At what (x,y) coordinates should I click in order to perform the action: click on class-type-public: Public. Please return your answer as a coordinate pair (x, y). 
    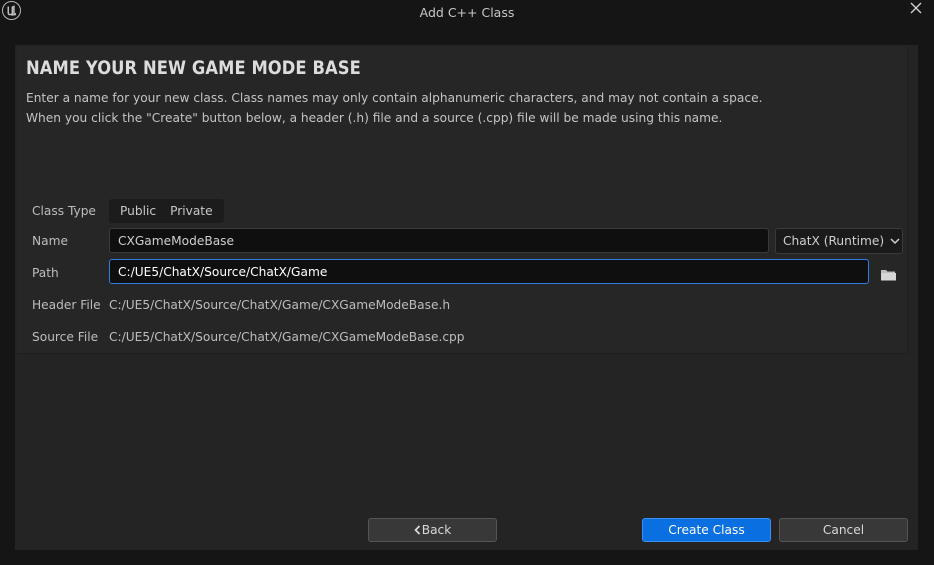
    Looking at the image, I should click on (138, 211).